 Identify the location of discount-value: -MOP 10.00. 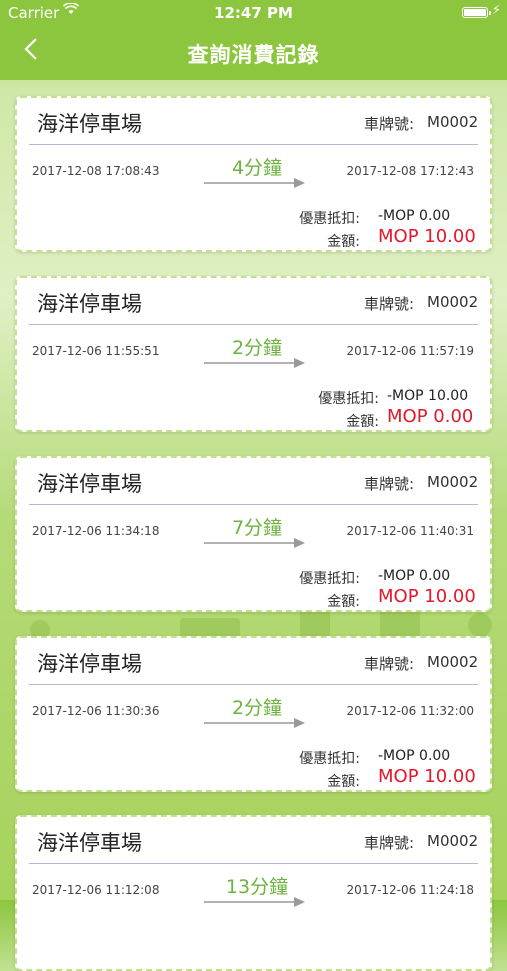
(428, 396).